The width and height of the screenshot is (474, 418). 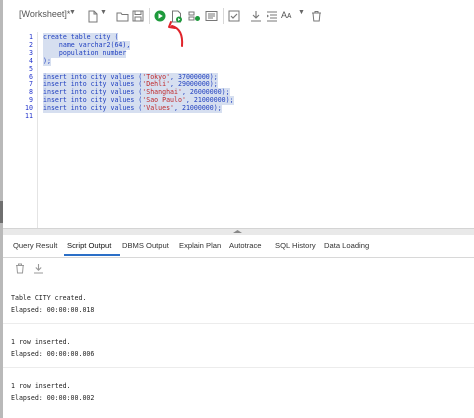 I want to click on code-token: 37000000, so click(x=194, y=76).